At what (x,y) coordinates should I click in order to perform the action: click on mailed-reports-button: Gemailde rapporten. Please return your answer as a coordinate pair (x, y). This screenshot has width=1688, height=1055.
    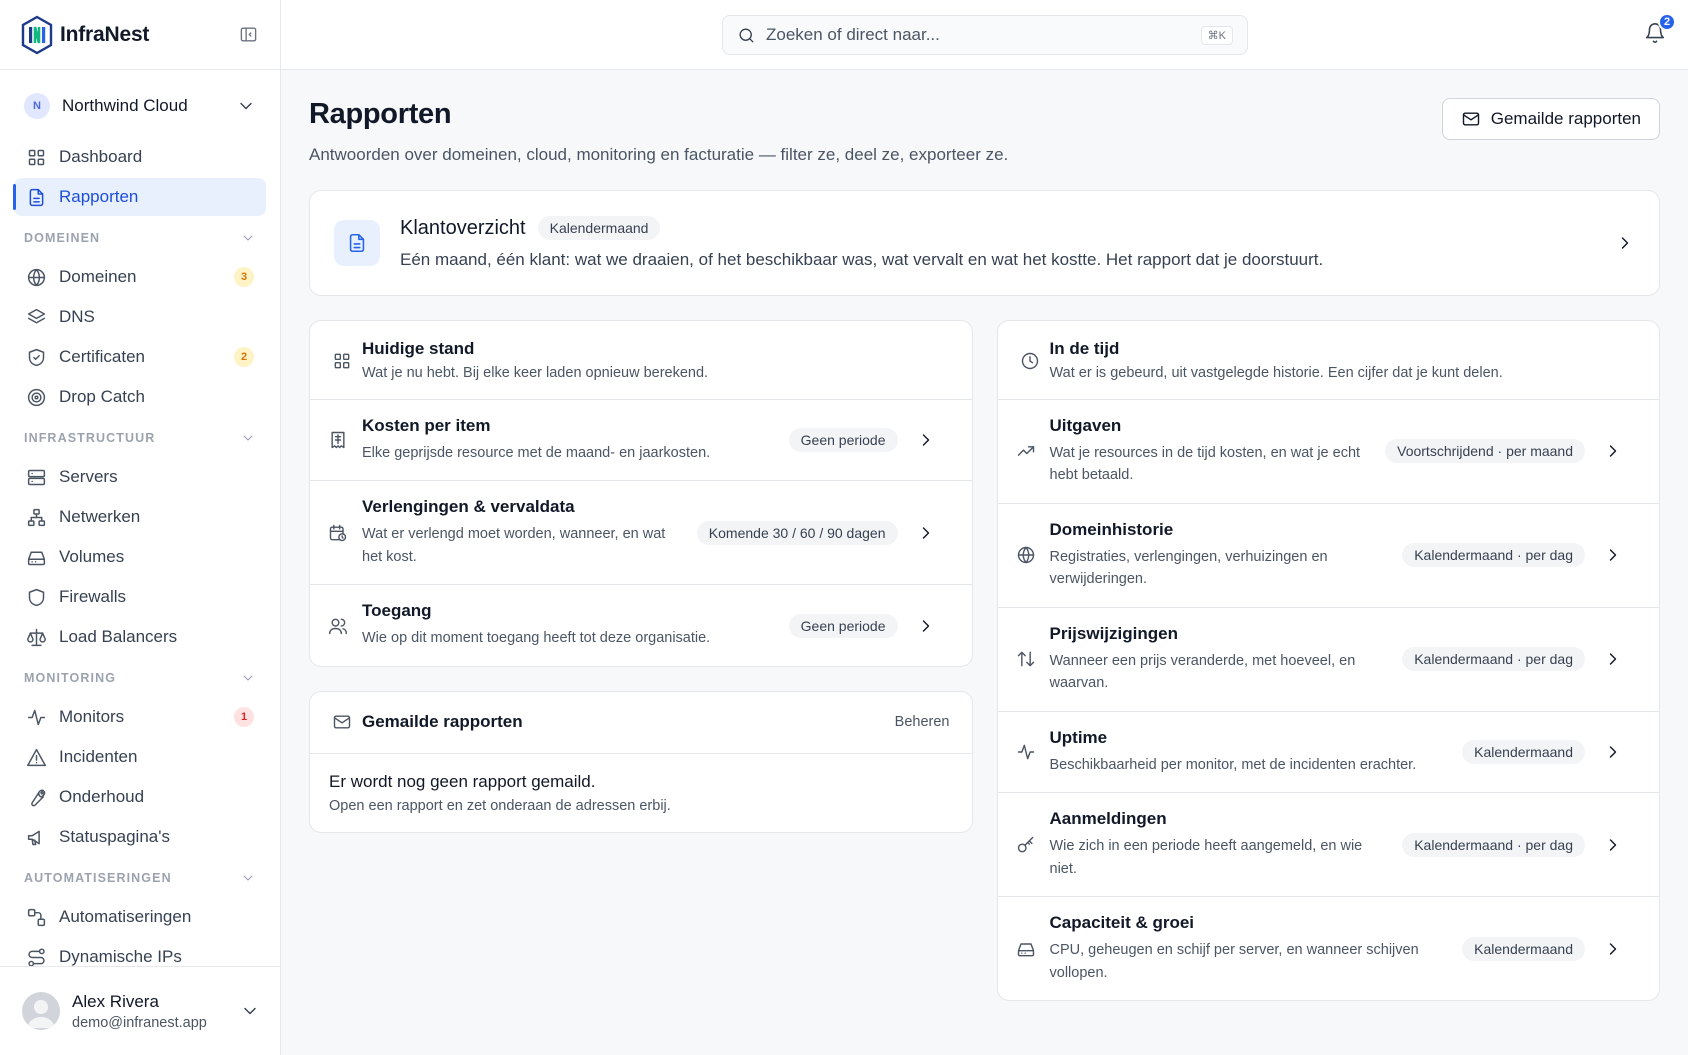
    Looking at the image, I should click on (1550, 119).